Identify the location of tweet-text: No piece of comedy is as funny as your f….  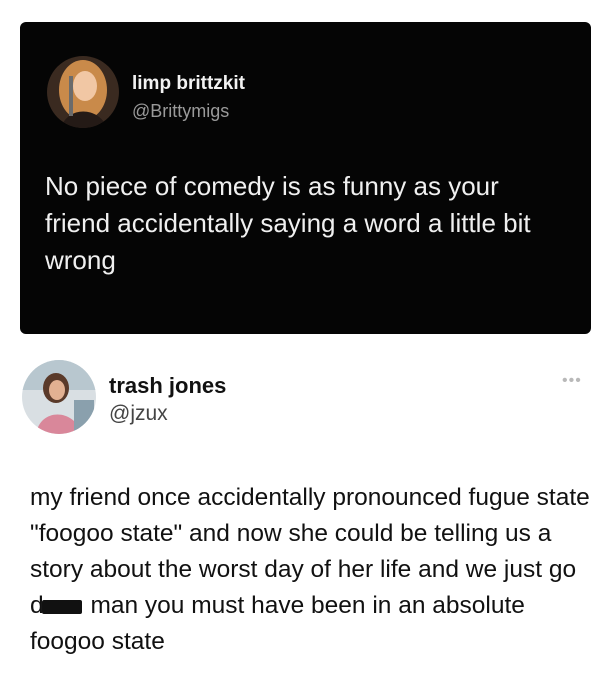
(288, 223).